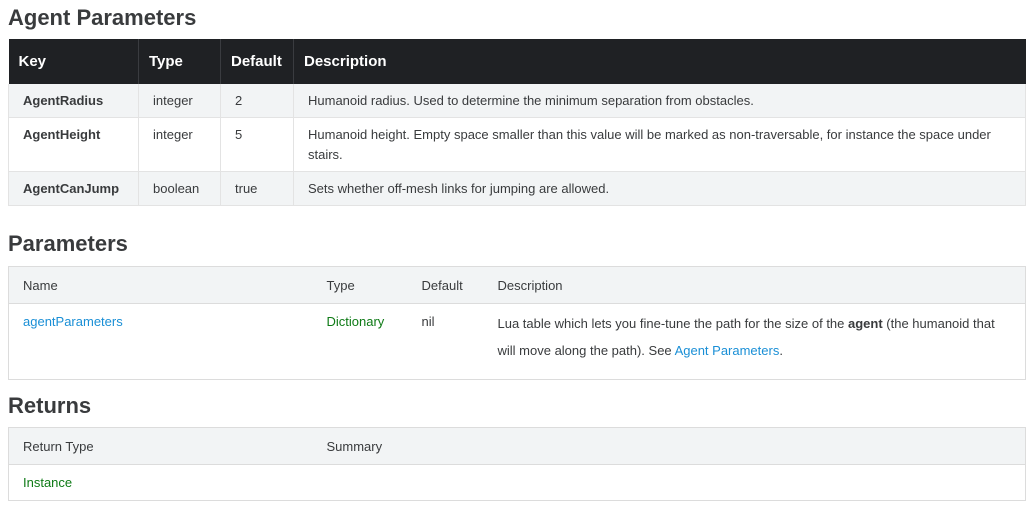 This screenshot has width=1034, height=508. I want to click on row-default: 5, so click(257, 144).